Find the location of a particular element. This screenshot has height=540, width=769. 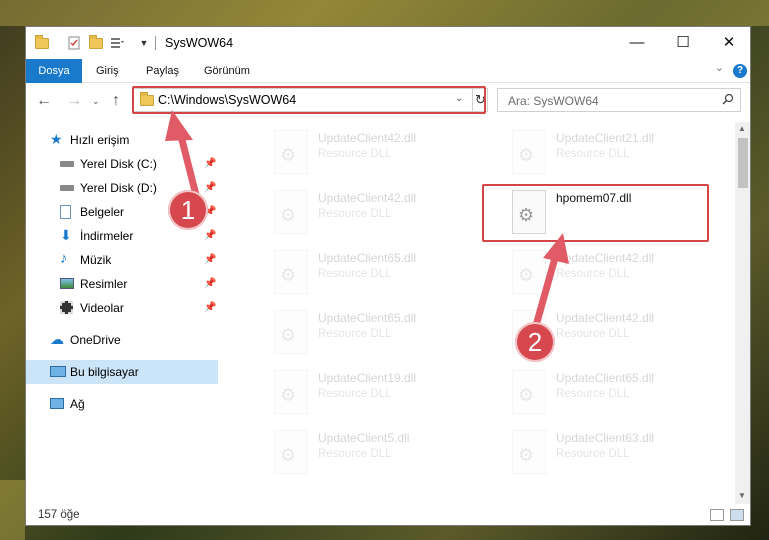

step-2-badge: 2 is located at coordinates (535, 342).